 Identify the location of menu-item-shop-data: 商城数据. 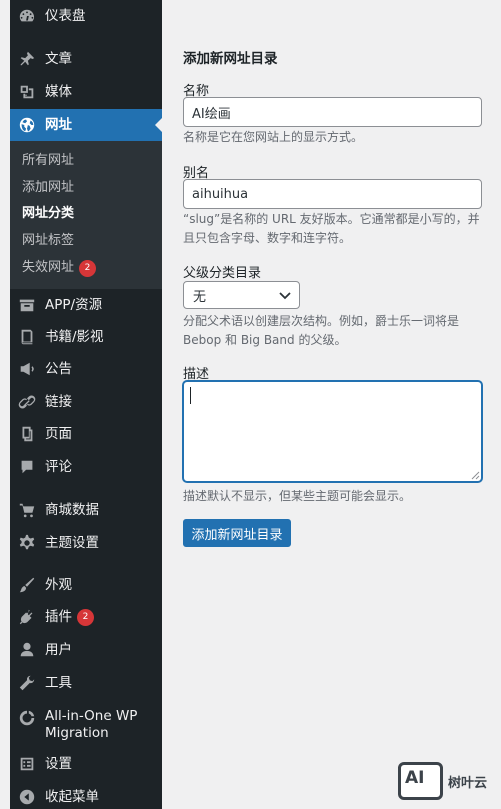
(86, 510).